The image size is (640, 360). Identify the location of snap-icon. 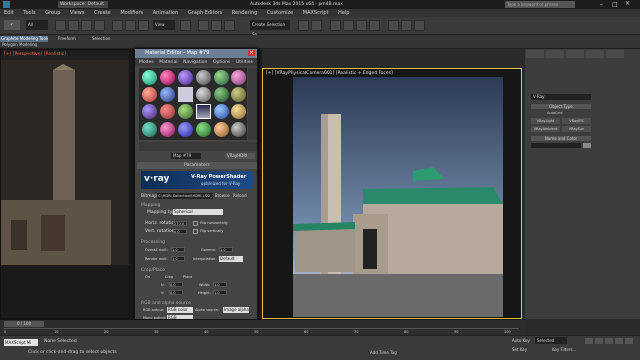
(203, 25).